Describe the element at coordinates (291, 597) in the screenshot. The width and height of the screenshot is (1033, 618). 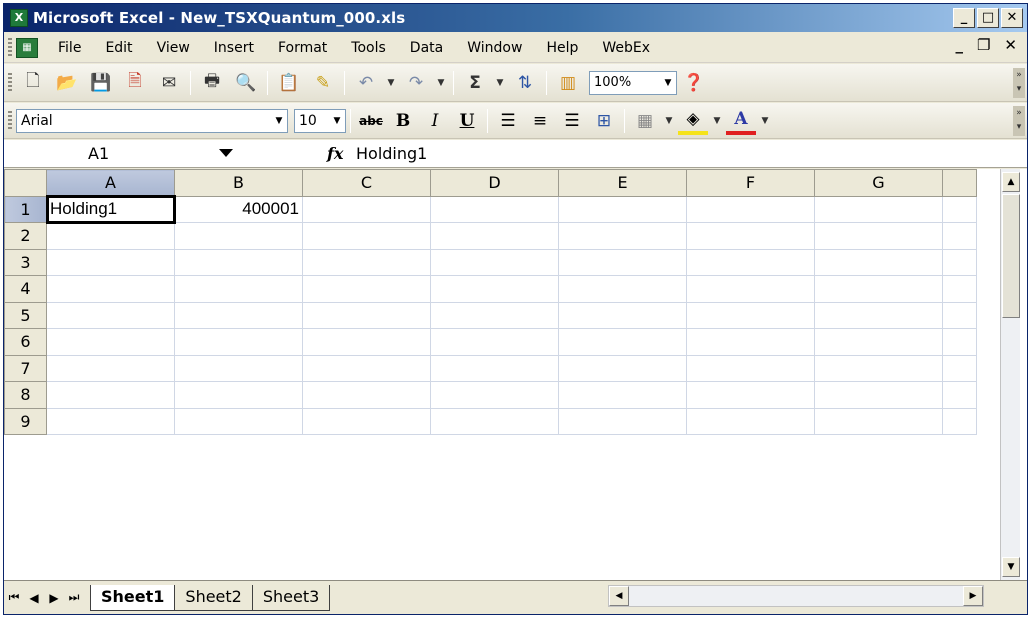
I see `tab-sheet3: Sheet3` at that location.